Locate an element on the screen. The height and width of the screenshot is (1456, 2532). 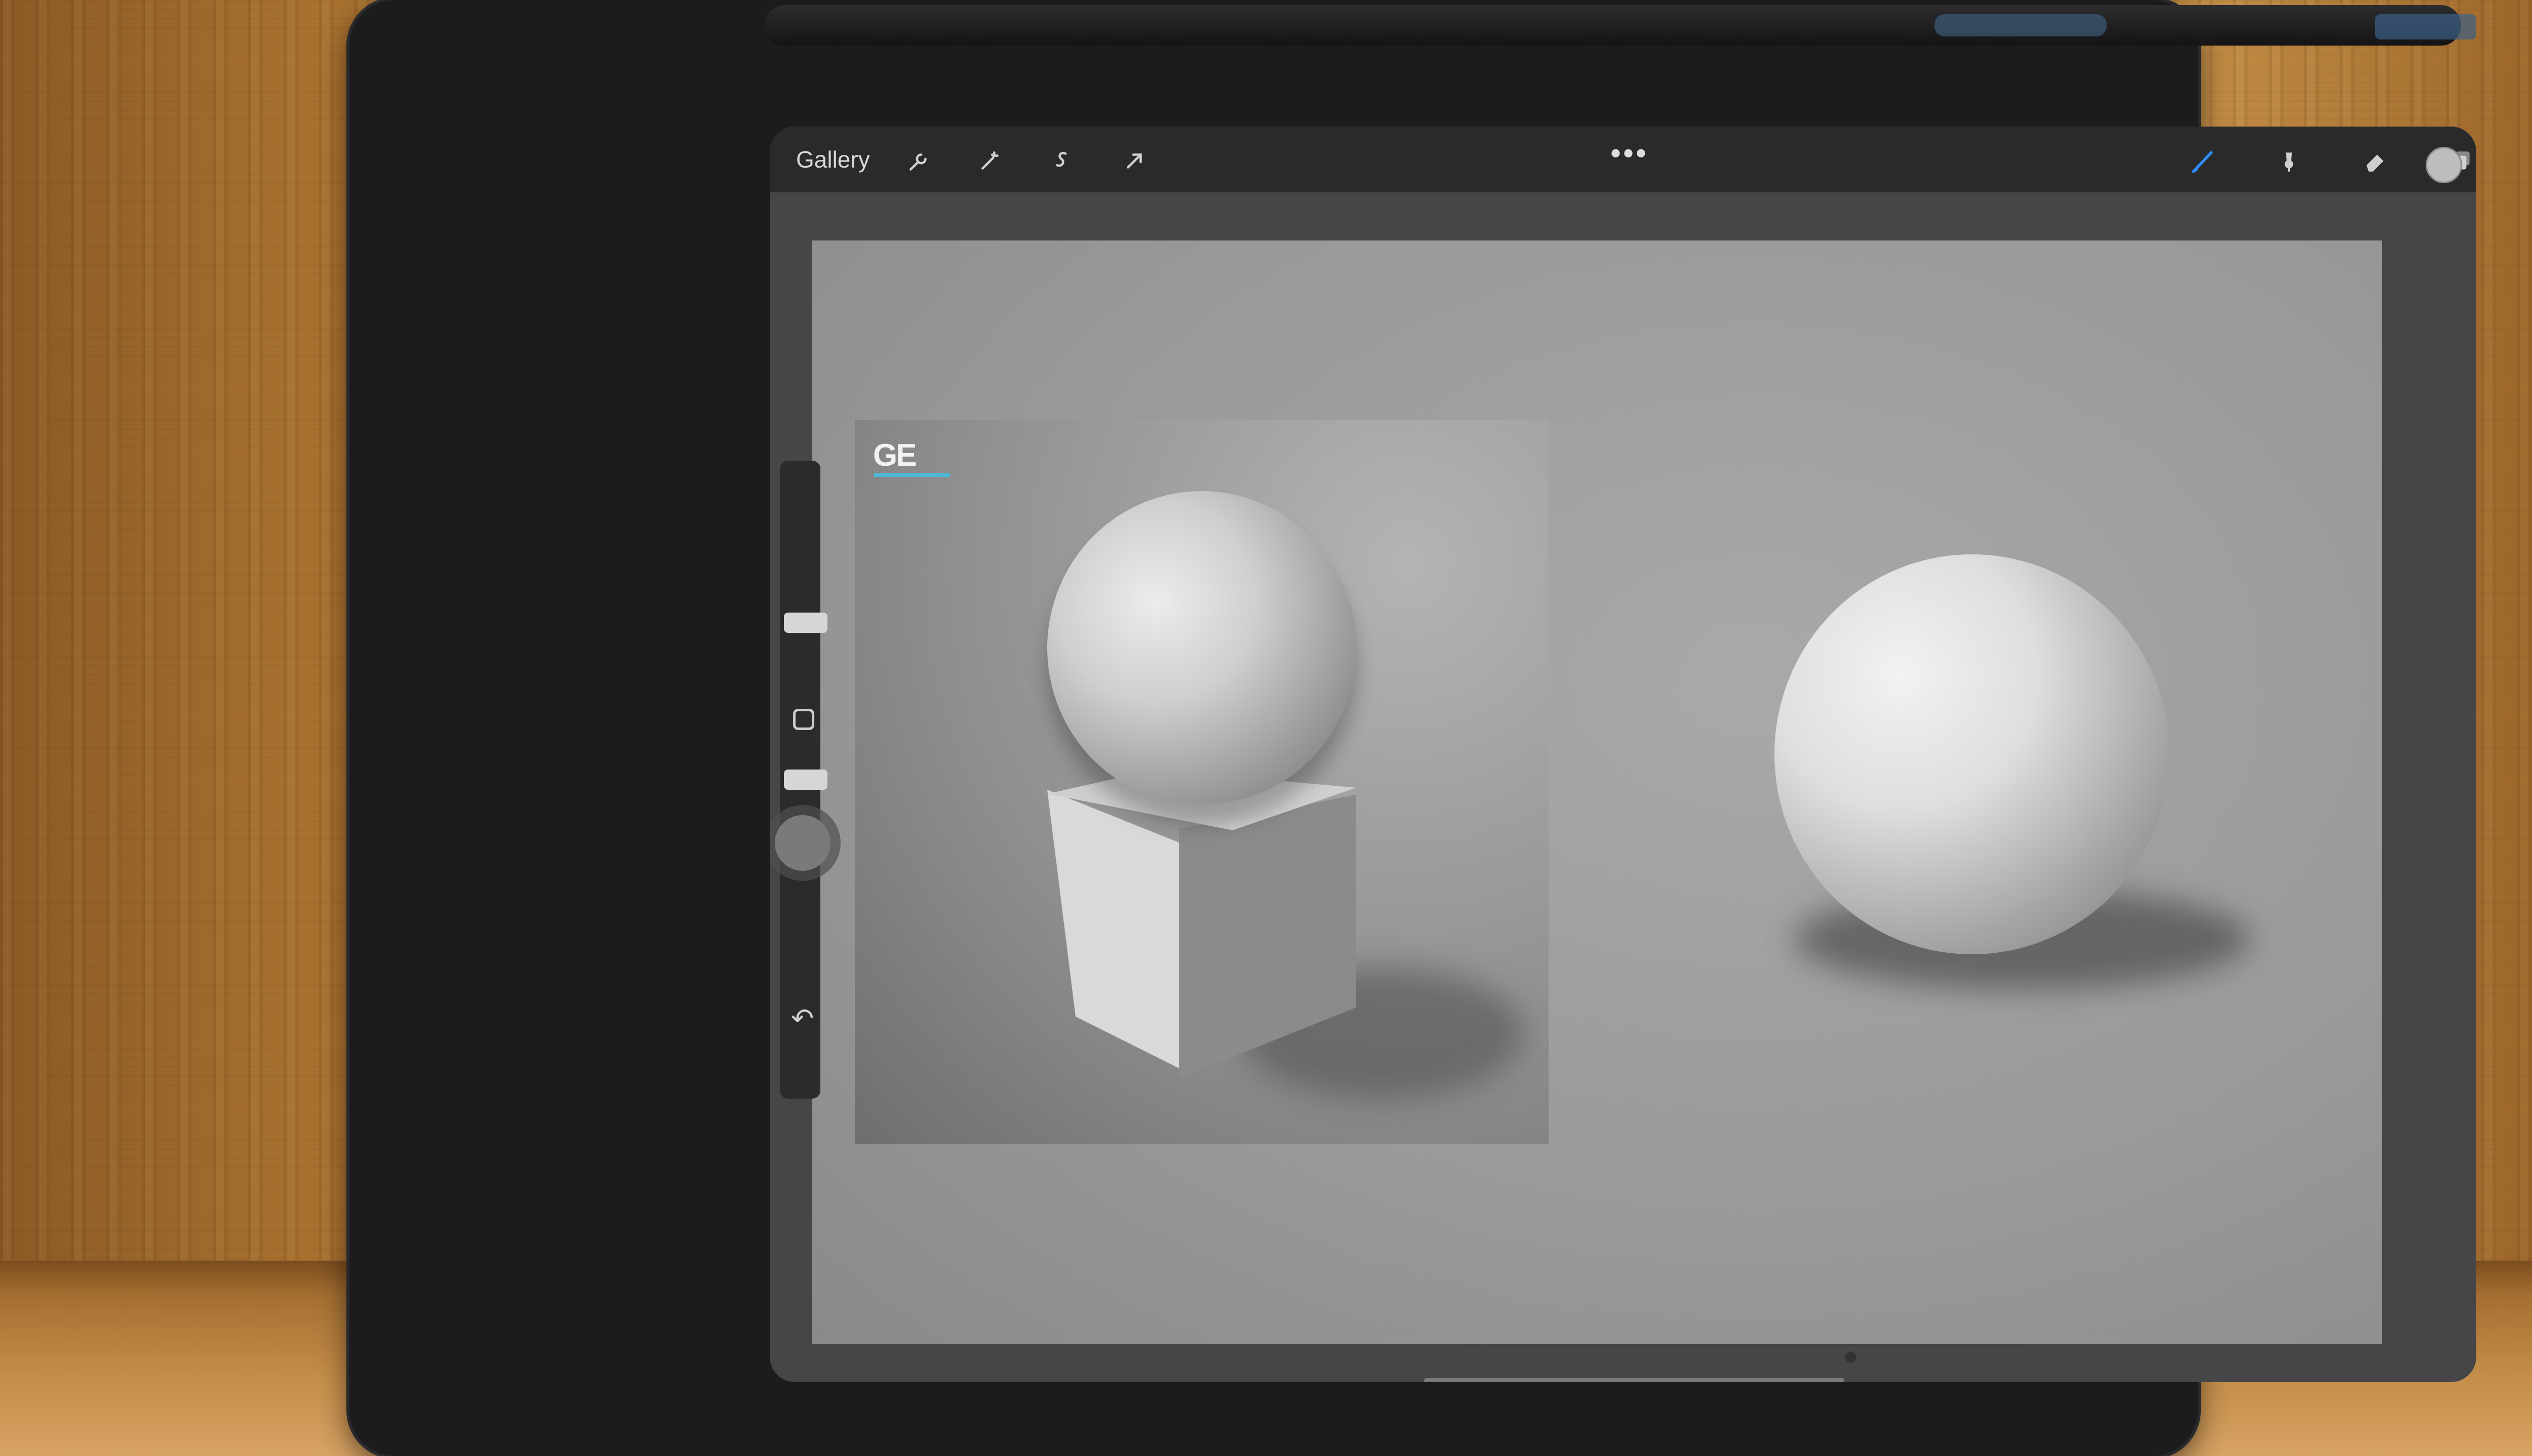
opacity-slider-thumb is located at coordinates (802, 843).